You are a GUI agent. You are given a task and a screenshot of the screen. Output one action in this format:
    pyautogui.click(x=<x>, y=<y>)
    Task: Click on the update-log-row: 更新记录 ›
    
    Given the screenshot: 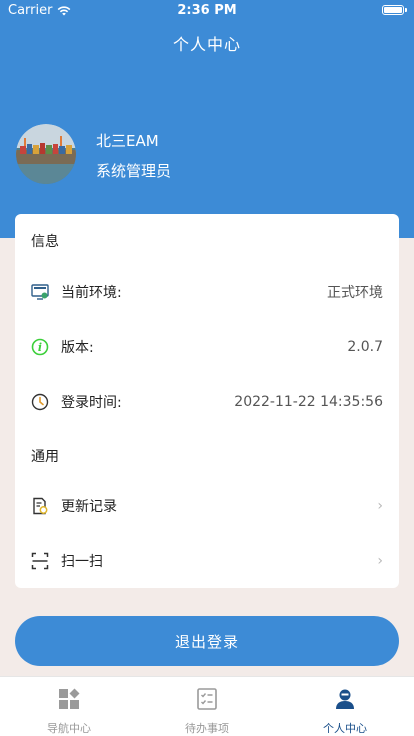 What is the action you would take?
    pyautogui.click(x=207, y=506)
    